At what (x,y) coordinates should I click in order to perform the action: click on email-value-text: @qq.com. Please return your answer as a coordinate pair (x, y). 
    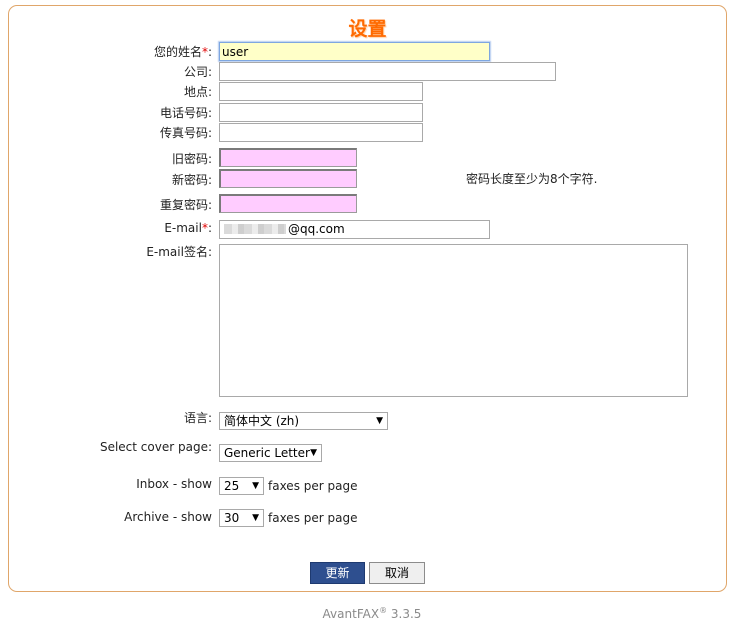
    Looking at the image, I should click on (316, 229).